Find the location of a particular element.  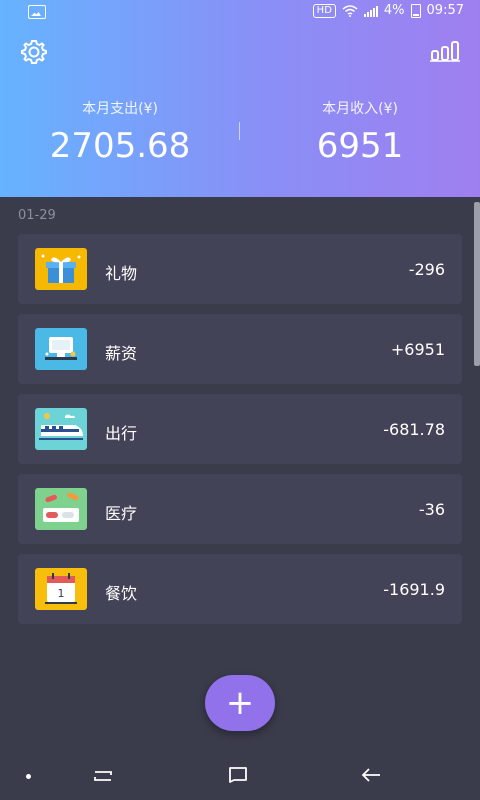

gift-icon is located at coordinates (61, 269).